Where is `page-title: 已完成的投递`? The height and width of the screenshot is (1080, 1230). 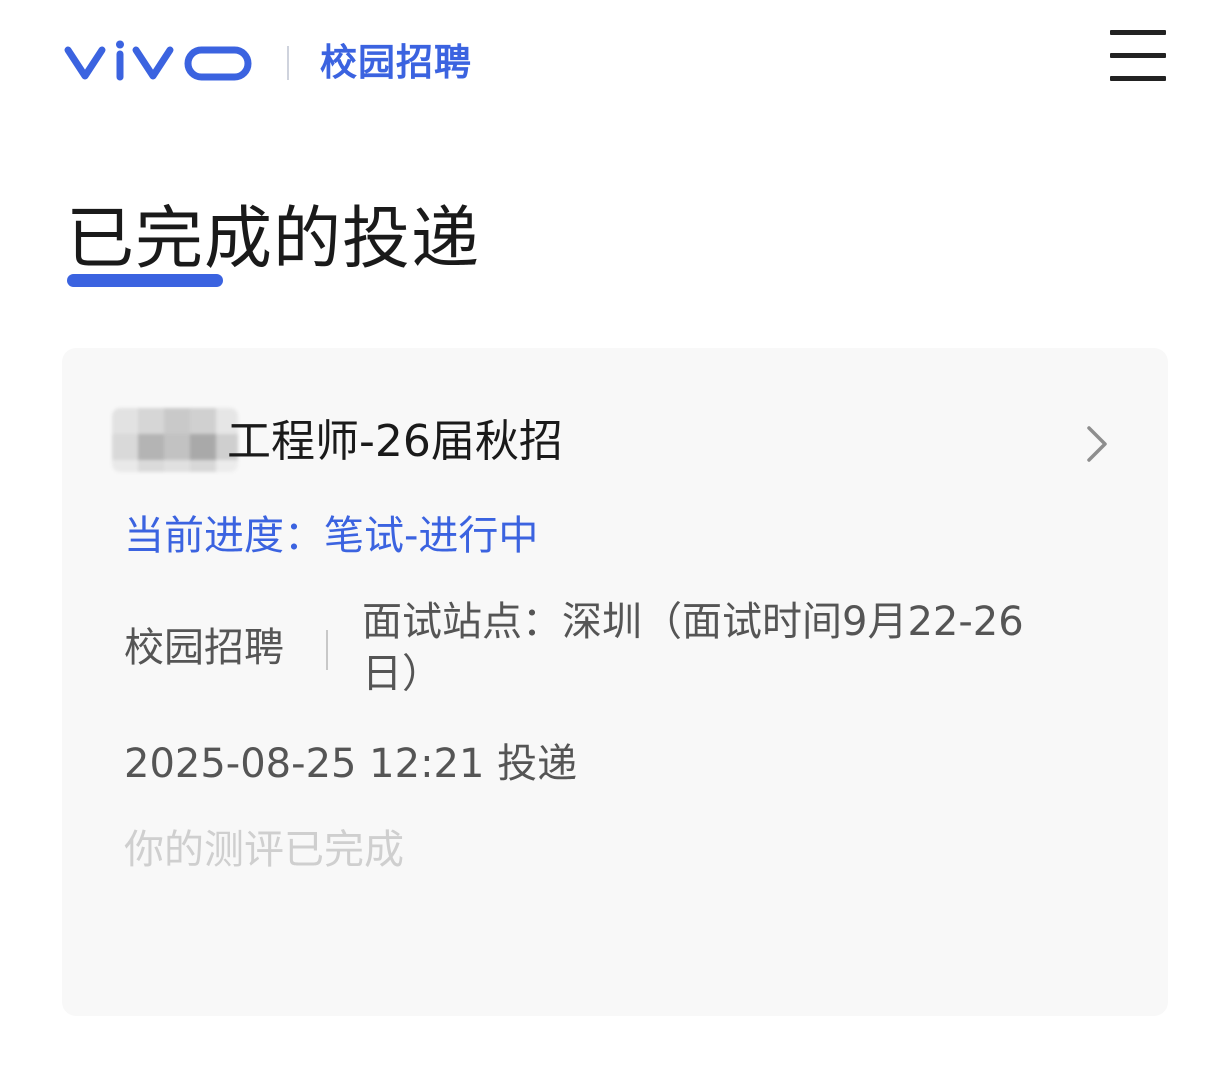
page-title: 已完成的投递 is located at coordinates (273, 239).